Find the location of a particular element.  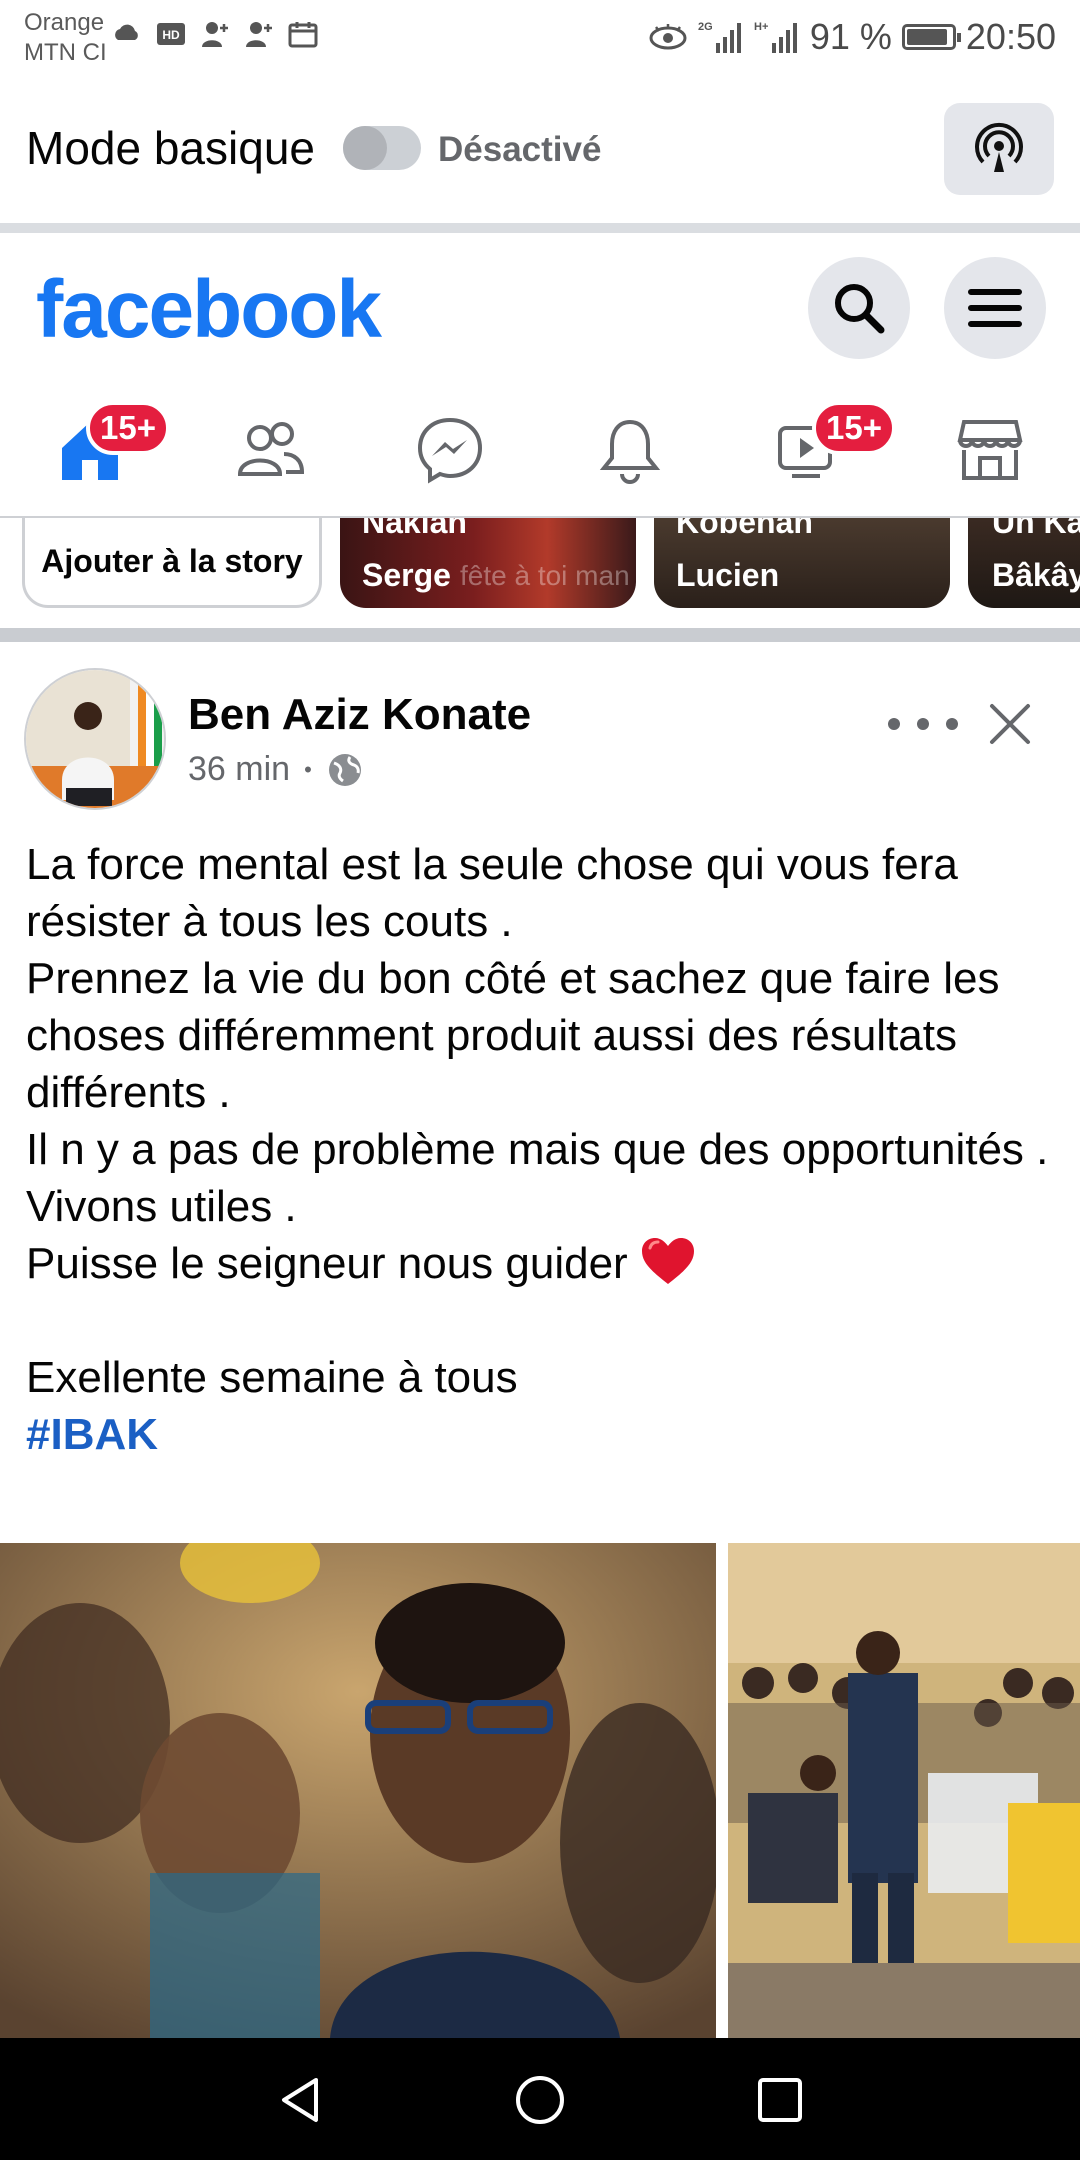

tab-home: 15+ is located at coordinates (90, 449).